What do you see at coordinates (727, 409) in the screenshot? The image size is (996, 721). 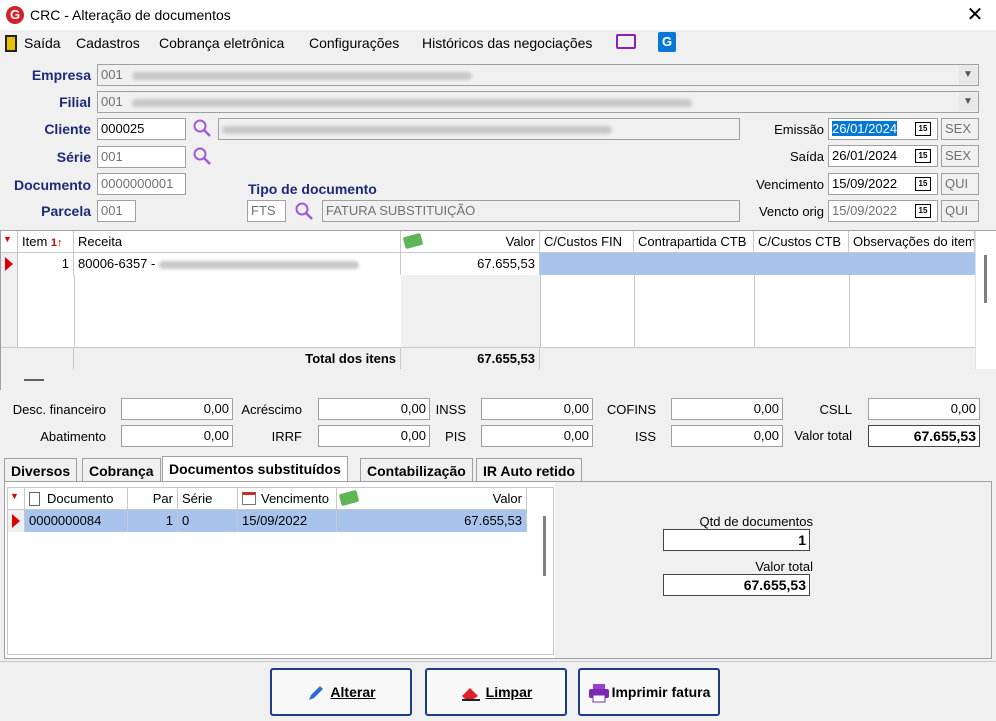 I see `cofins-input: 0,00` at bounding box center [727, 409].